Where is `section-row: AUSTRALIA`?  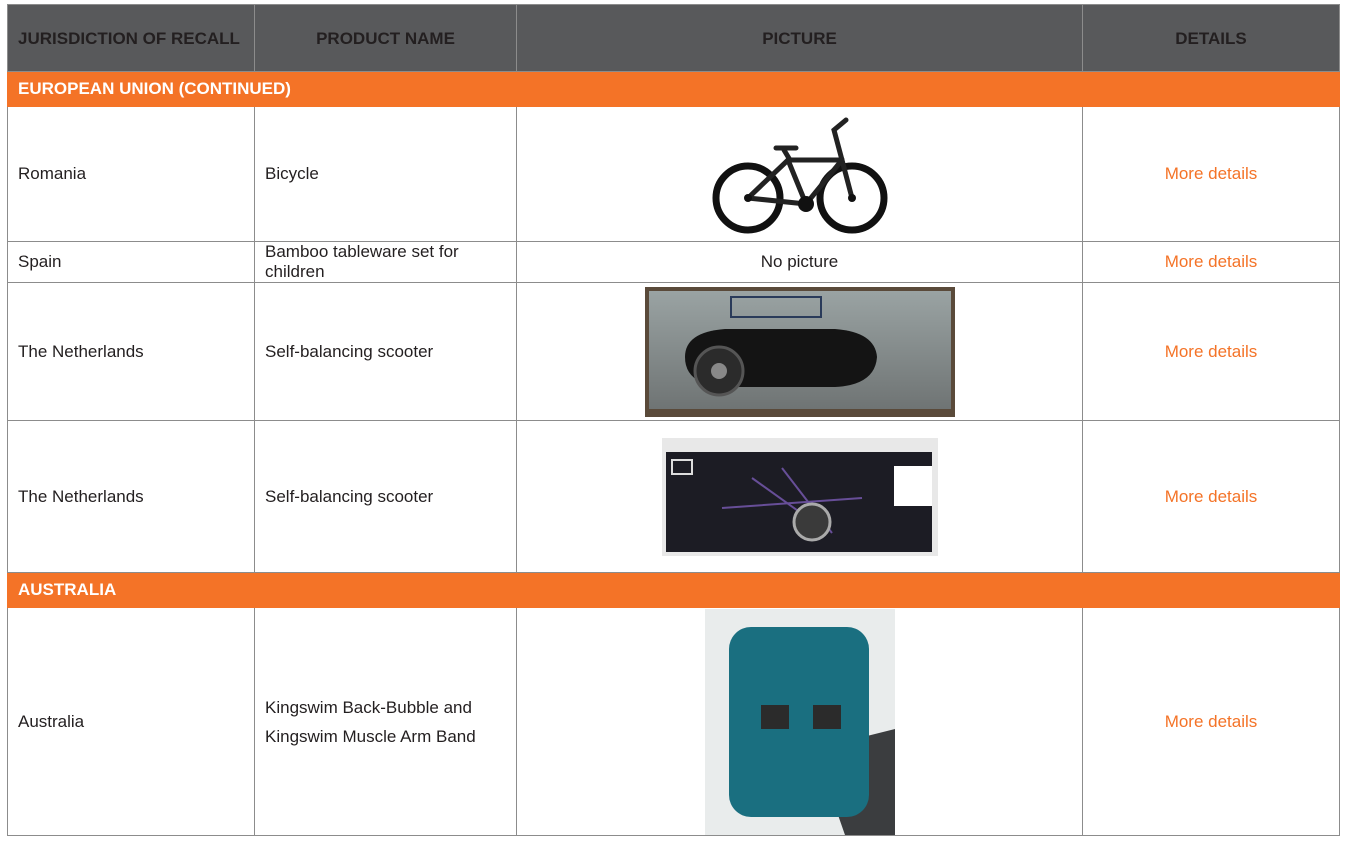 section-row: AUSTRALIA is located at coordinates (673, 590).